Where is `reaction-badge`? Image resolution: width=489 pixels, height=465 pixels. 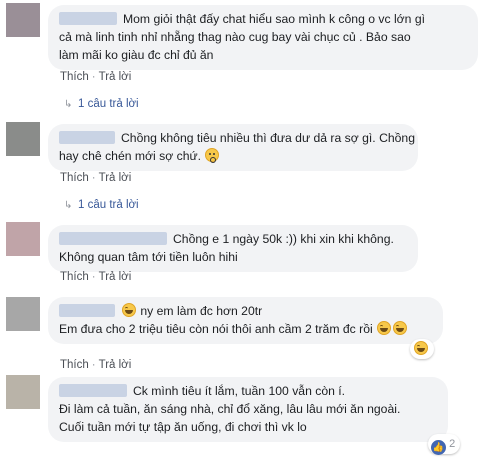
reaction-badge is located at coordinates (422, 349).